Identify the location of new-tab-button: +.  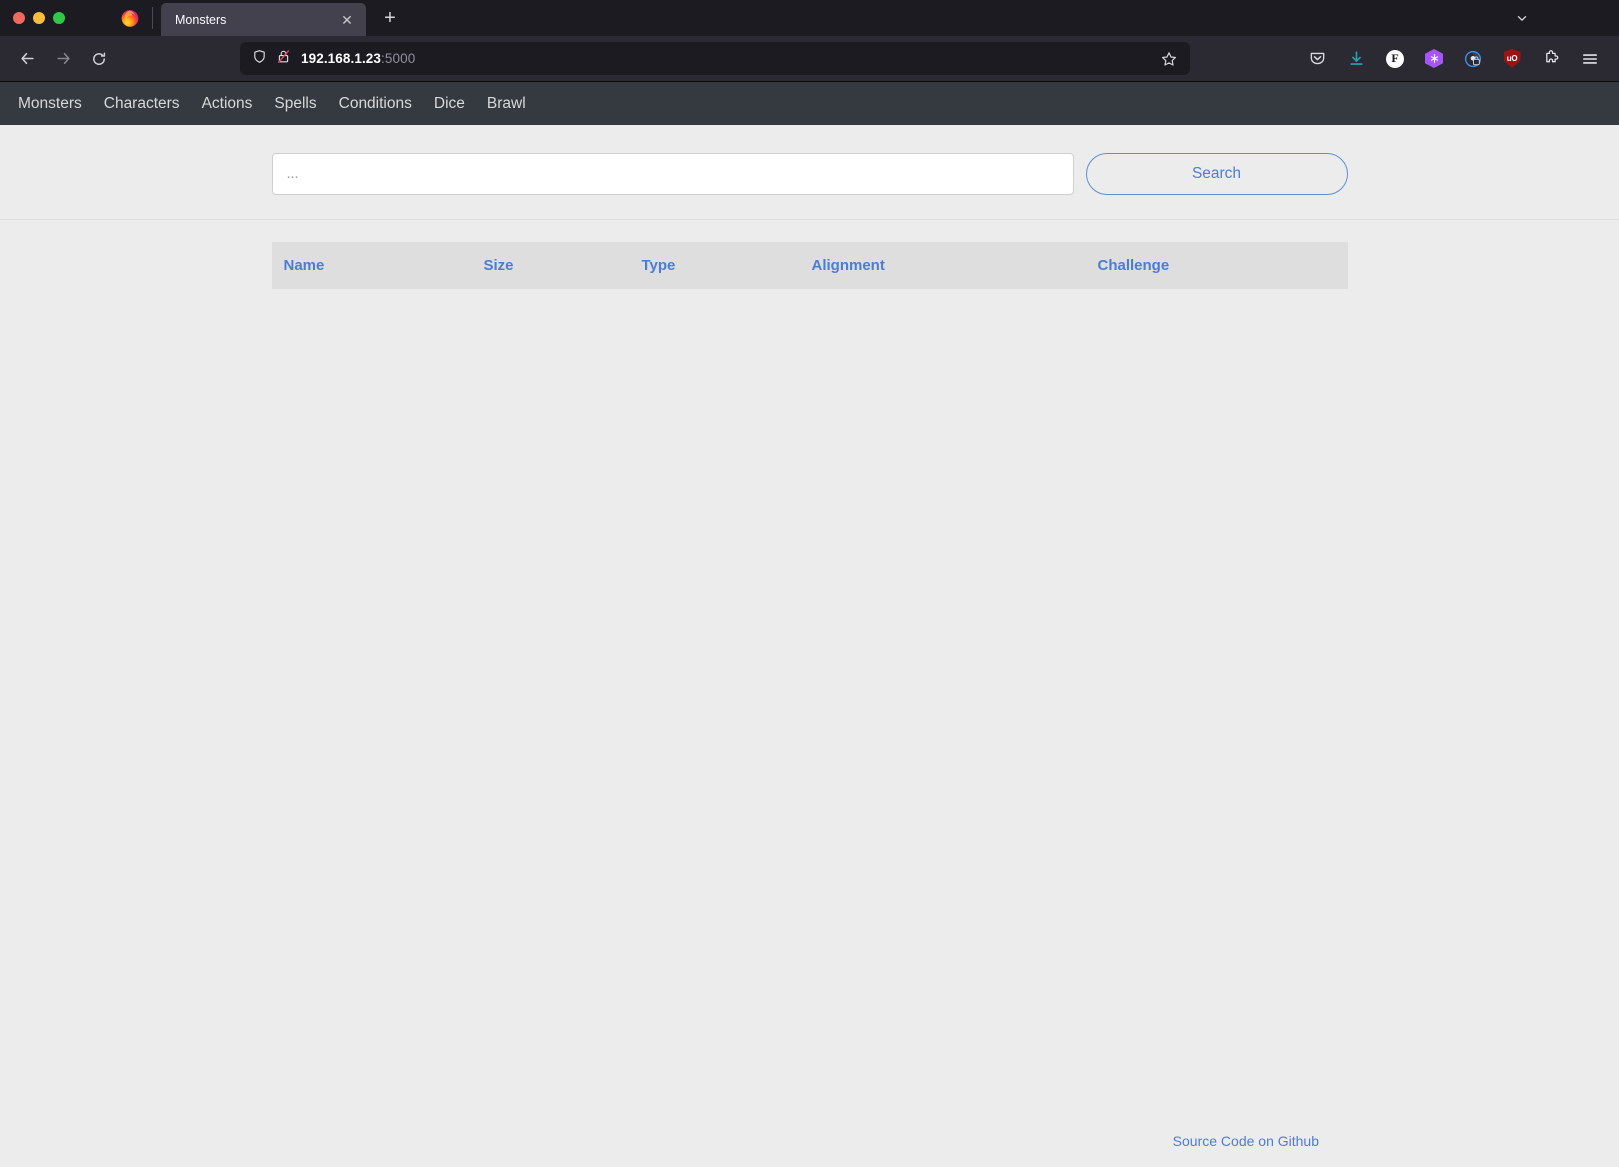
(390, 18).